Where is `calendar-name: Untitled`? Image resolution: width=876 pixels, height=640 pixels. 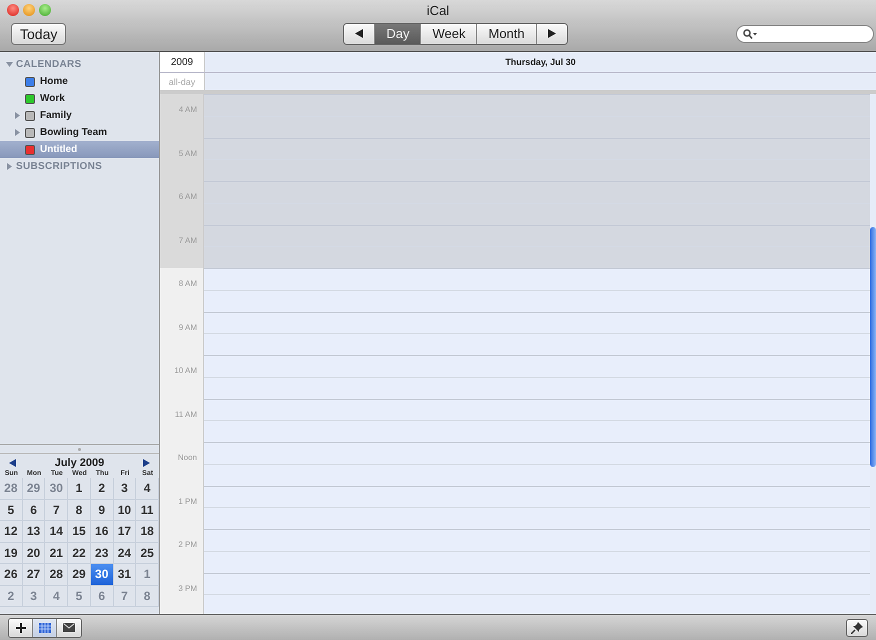
calendar-name: Untitled is located at coordinates (59, 149).